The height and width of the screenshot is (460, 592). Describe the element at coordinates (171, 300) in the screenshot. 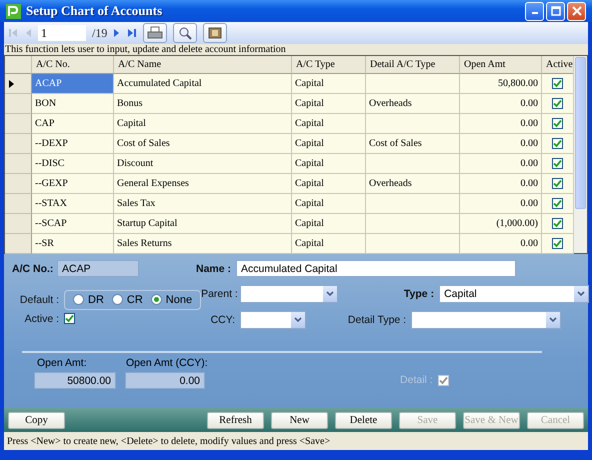

I see `radio-option: None` at that location.